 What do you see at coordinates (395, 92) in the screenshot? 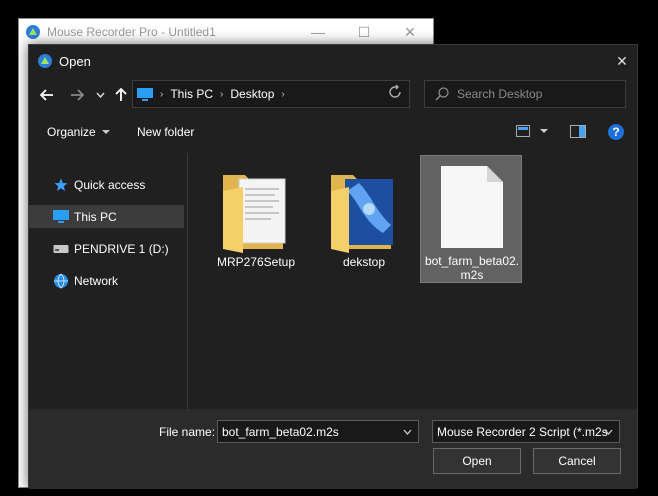
I see `refresh-icon` at bounding box center [395, 92].